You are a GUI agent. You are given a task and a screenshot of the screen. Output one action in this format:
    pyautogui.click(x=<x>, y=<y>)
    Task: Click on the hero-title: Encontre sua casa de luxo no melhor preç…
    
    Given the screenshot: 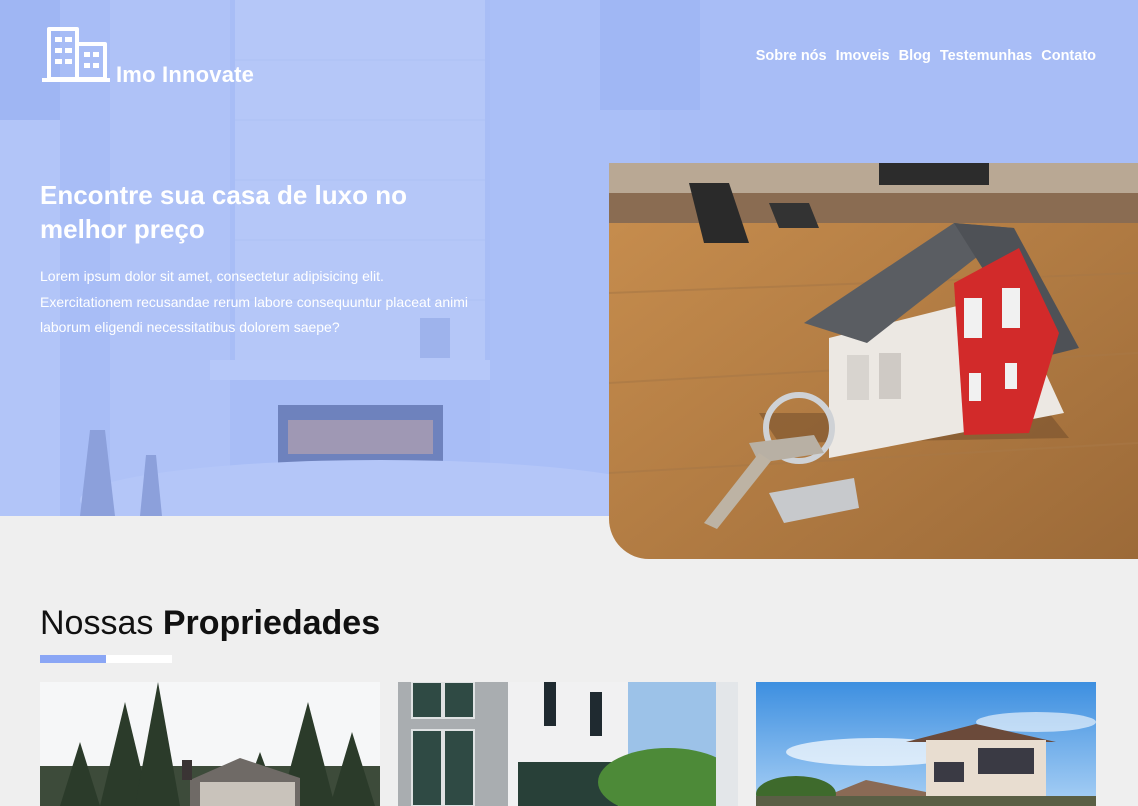 What is the action you would take?
    pyautogui.click(x=223, y=212)
    